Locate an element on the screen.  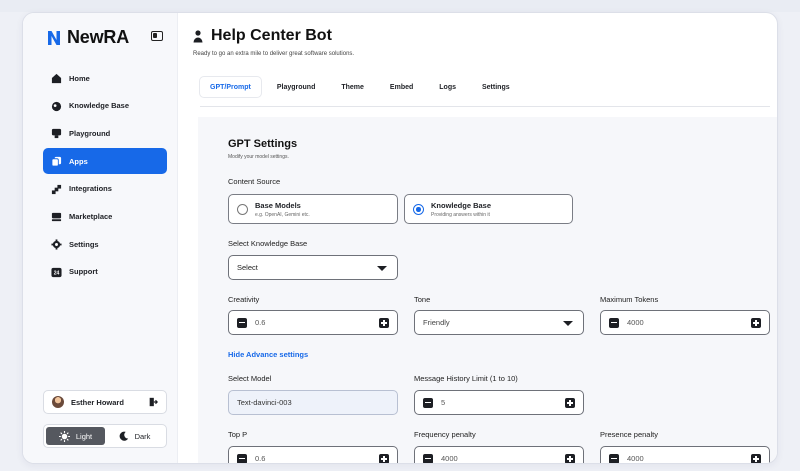
creativity-stepper: 0.6 is located at coordinates (313, 322).